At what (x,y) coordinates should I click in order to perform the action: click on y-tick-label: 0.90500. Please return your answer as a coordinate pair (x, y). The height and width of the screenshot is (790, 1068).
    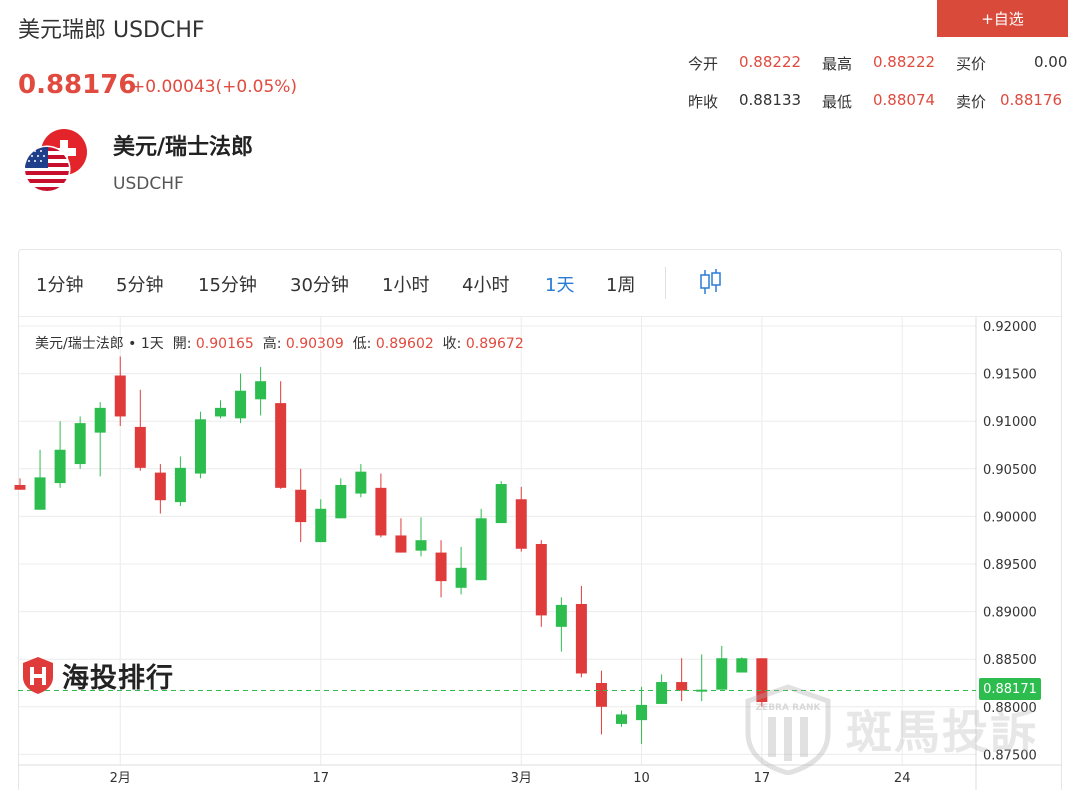
    Looking at the image, I should click on (1010, 470).